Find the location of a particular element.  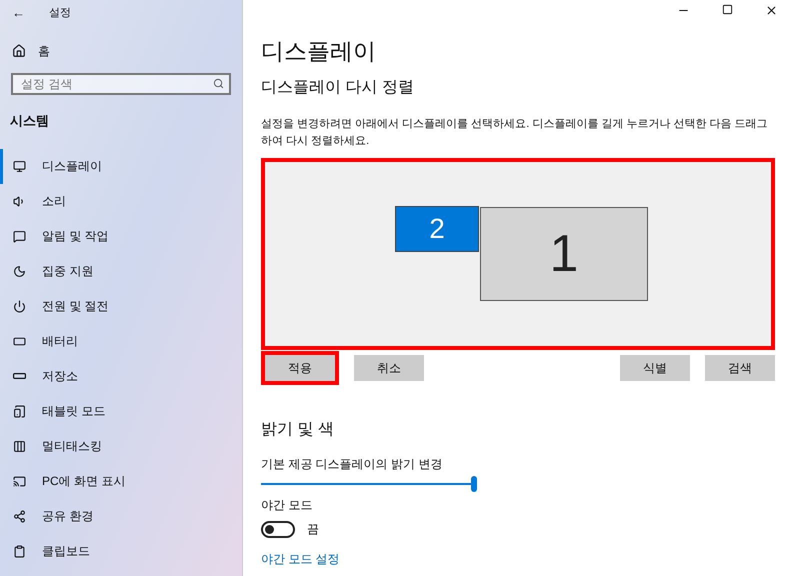

sidebar-item: 공유 환경 is located at coordinates (121, 516).